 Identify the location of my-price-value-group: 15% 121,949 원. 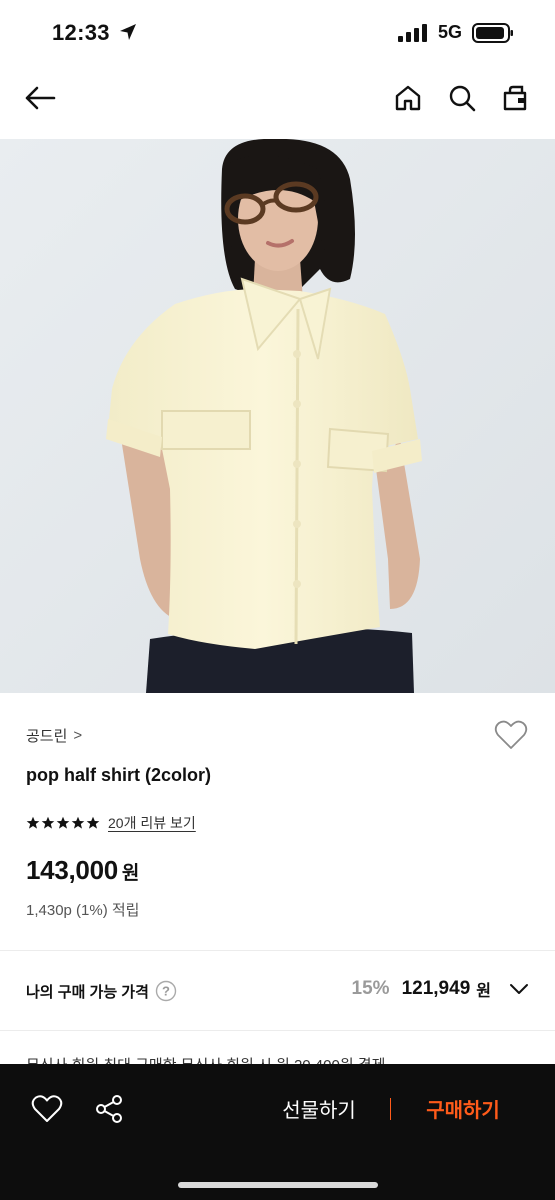
(440, 989).